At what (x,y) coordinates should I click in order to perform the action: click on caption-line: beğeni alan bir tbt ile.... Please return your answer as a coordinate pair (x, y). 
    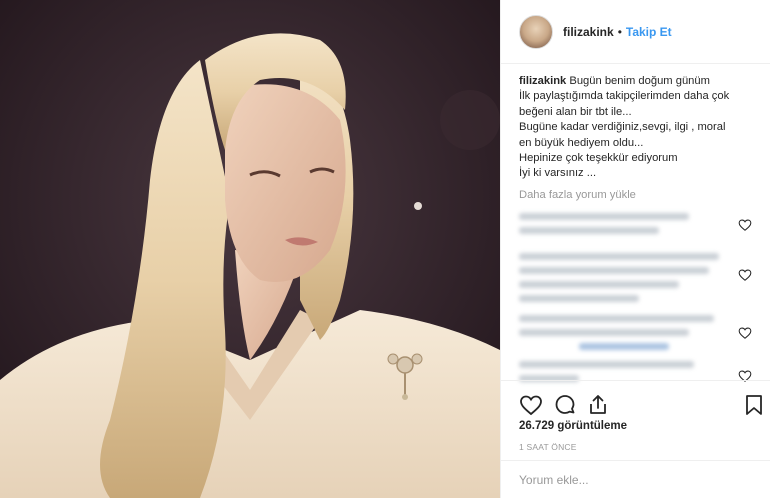
    Looking at the image, I should click on (575, 111).